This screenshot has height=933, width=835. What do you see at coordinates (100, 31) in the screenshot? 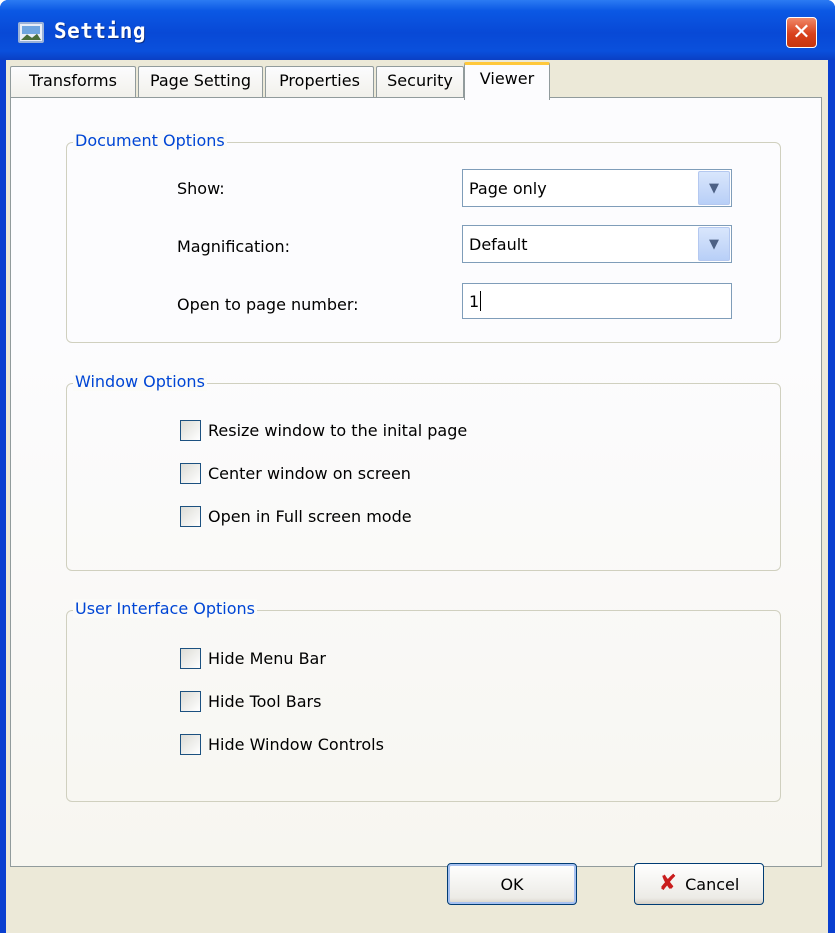
I see `window-title: Setting` at bounding box center [100, 31].